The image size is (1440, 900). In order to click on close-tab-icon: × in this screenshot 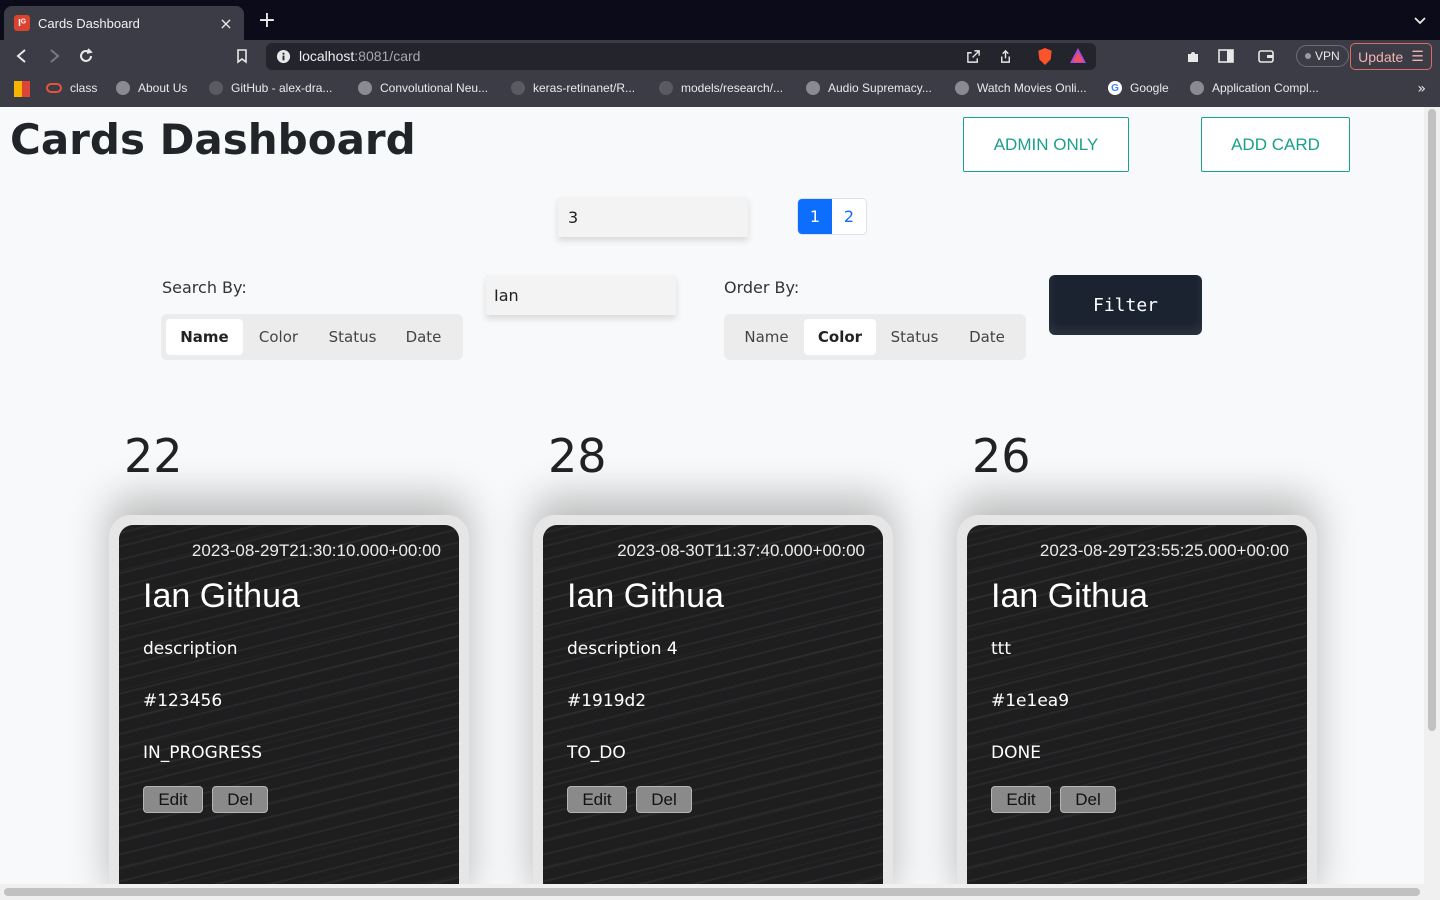, I will do `click(226, 23)`.